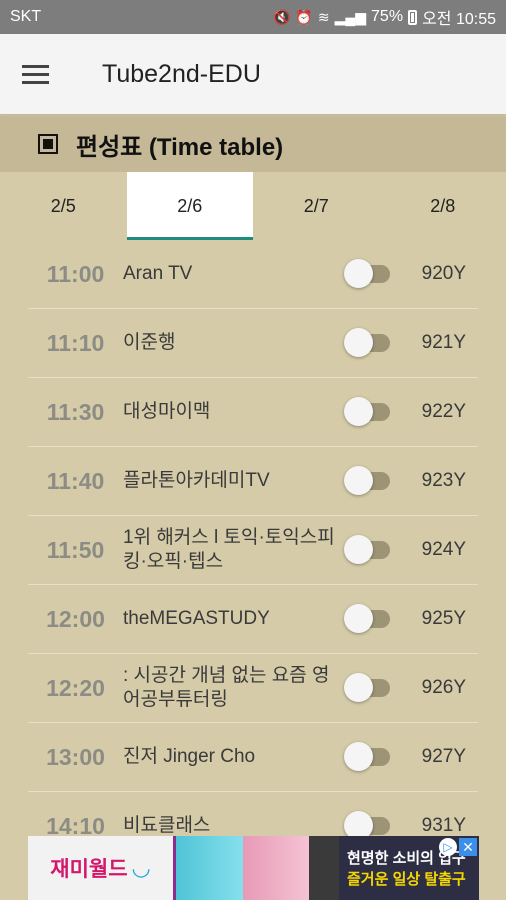 The image size is (506, 900). Describe the element at coordinates (443, 273) in the screenshot. I see `channel-number: 920Y` at that location.